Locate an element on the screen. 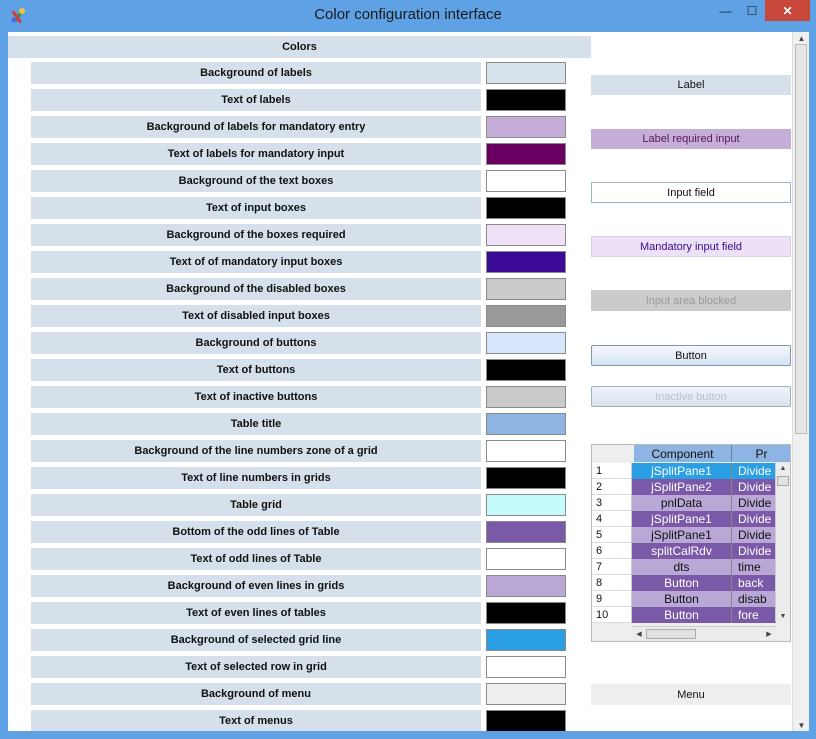  grid-row: 4 jSplitPane1 Divide is located at coordinates (684, 519).